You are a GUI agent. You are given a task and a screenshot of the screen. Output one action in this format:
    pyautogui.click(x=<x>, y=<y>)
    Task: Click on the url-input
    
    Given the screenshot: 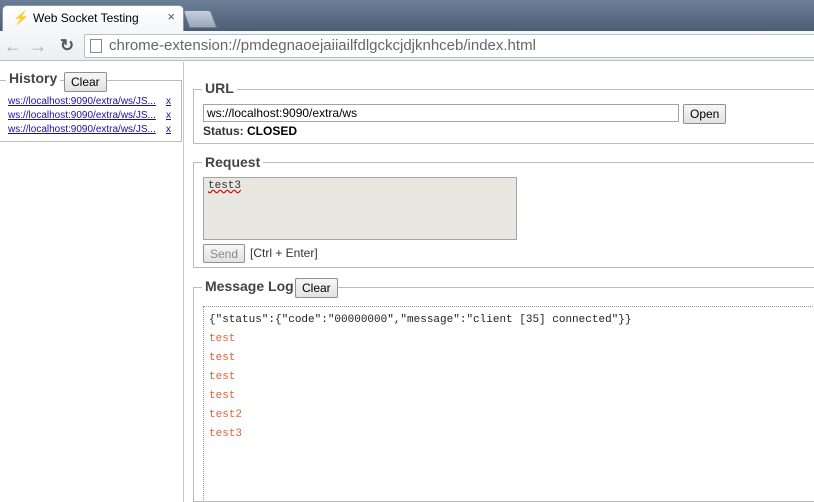 What is the action you would take?
    pyautogui.click(x=441, y=113)
    